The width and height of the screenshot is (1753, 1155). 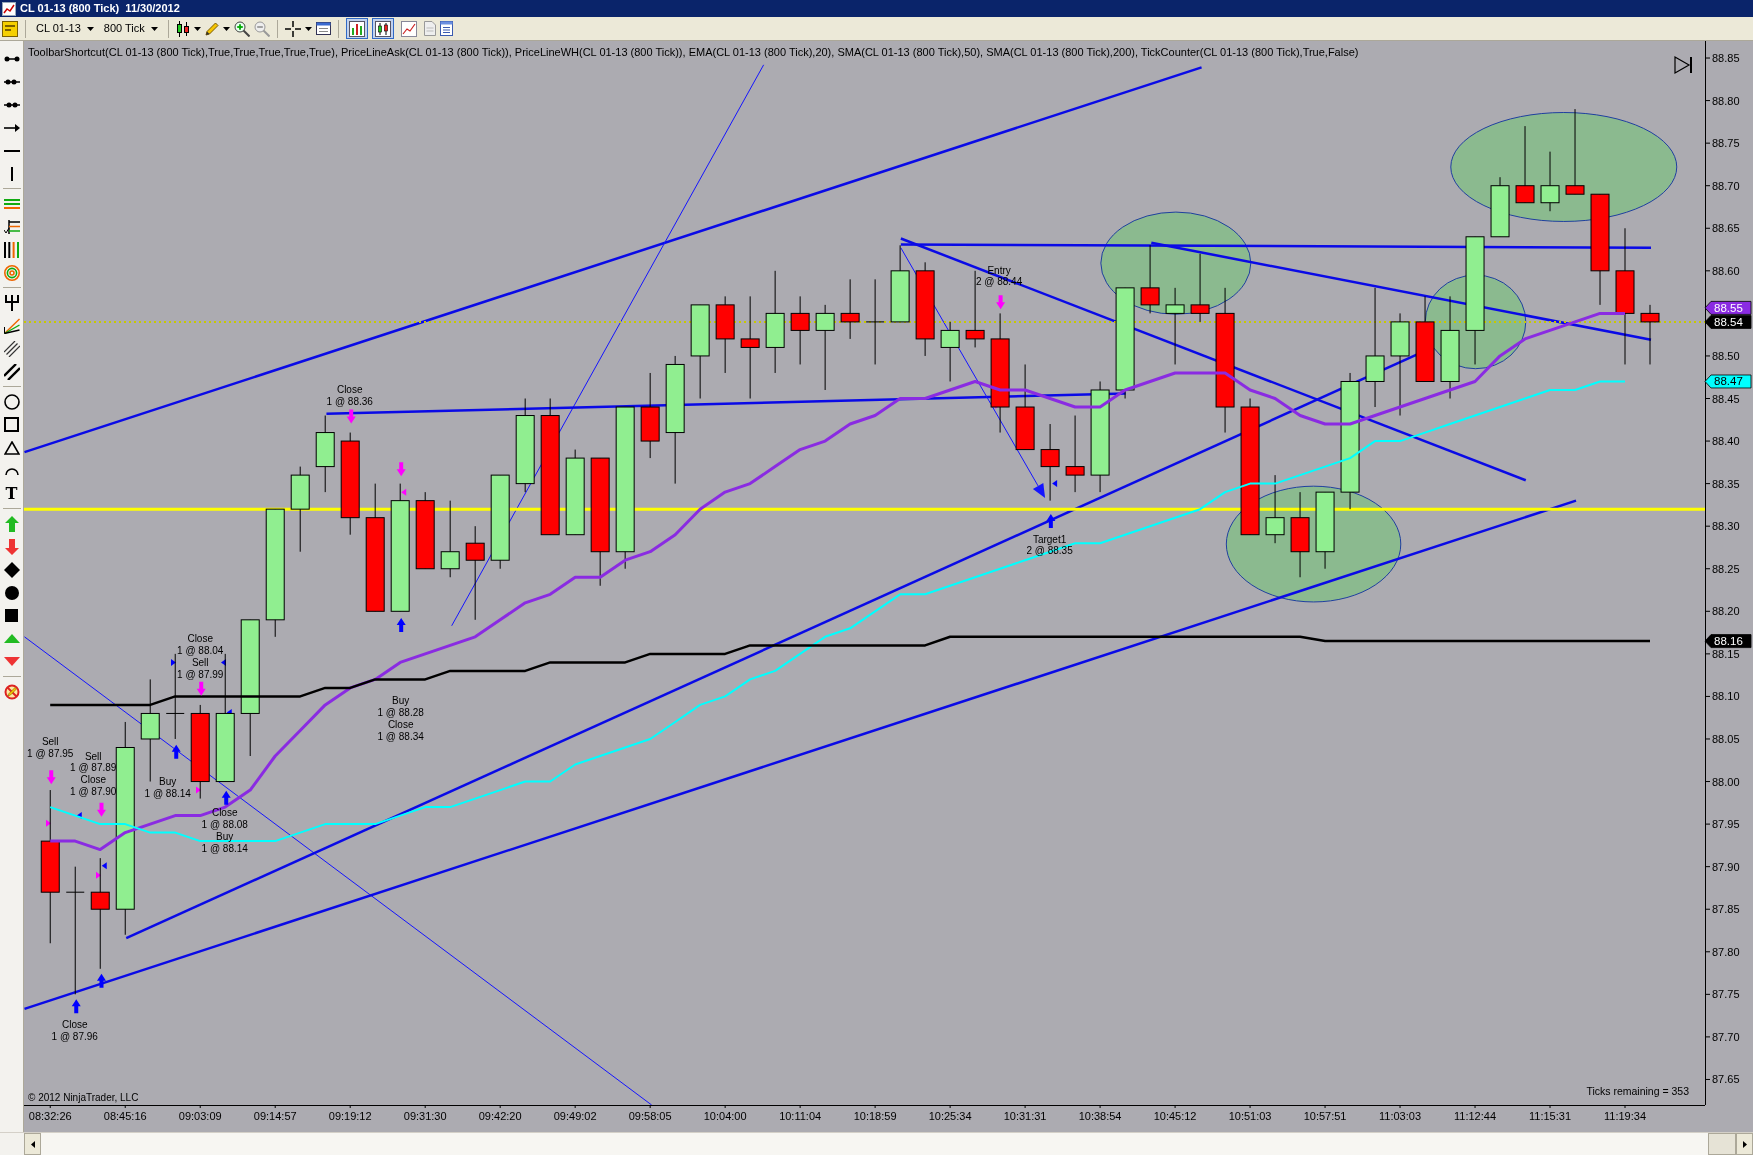 What do you see at coordinates (1100, 1116) in the screenshot?
I see `time-label: 10:38:54` at bounding box center [1100, 1116].